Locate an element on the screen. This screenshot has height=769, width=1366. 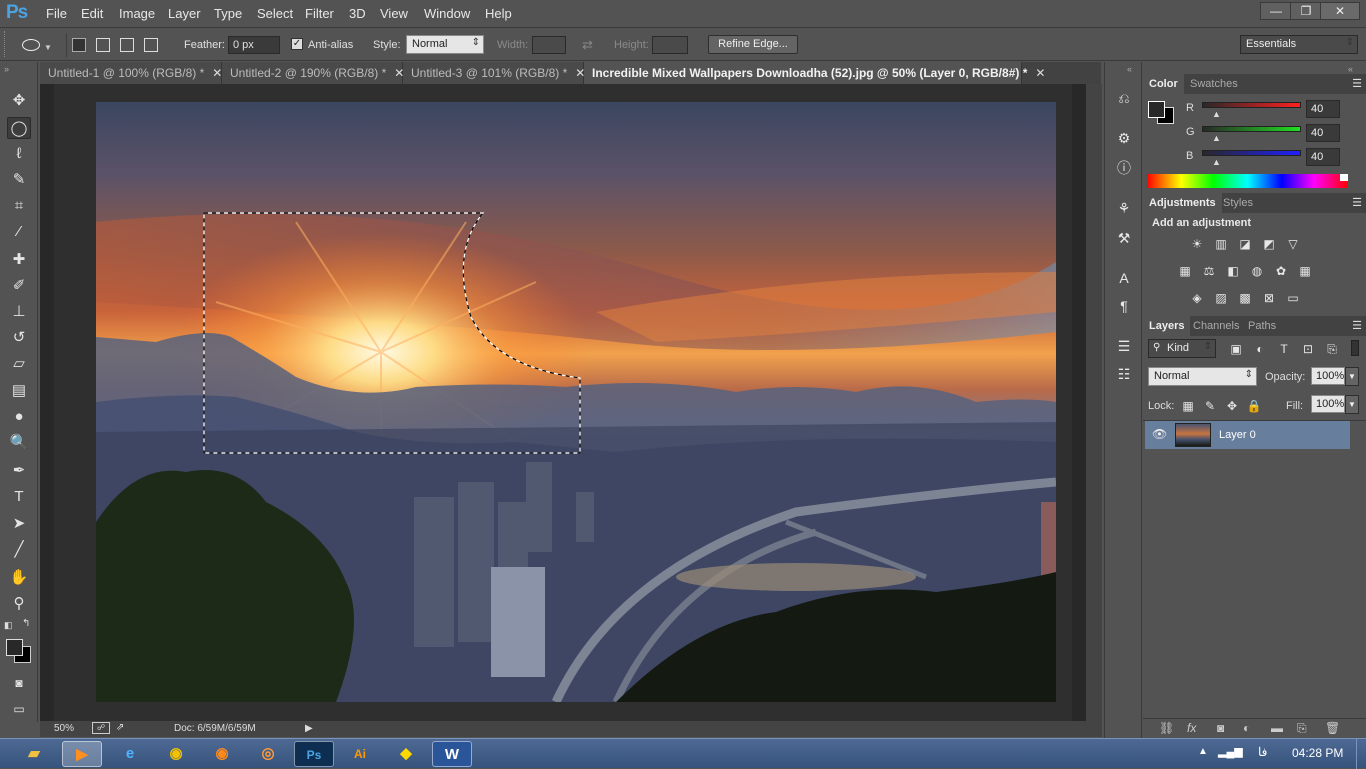
firefox-icon: ◉ is located at coordinates (222, 754).